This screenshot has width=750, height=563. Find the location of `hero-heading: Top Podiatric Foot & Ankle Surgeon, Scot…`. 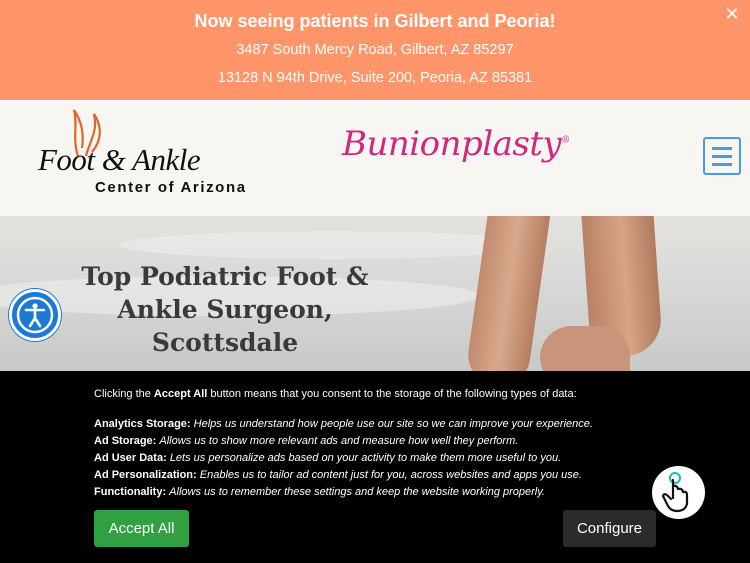

hero-heading: Top Podiatric Foot & Ankle Surgeon, Scot… is located at coordinates (225, 309).